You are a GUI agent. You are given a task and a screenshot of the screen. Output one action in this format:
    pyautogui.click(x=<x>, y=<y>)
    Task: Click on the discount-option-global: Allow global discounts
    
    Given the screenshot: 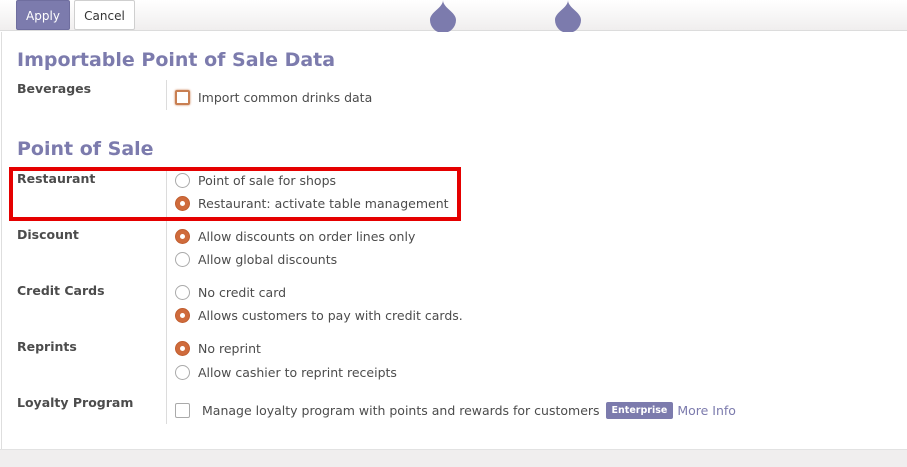 What is the action you would take?
    pyautogui.click(x=256, y=259)
    